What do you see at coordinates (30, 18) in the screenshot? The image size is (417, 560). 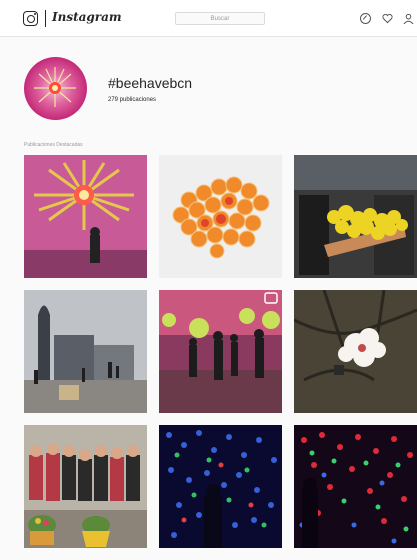 I see `instagram-camera-icon` at bounding box center [30, 18].